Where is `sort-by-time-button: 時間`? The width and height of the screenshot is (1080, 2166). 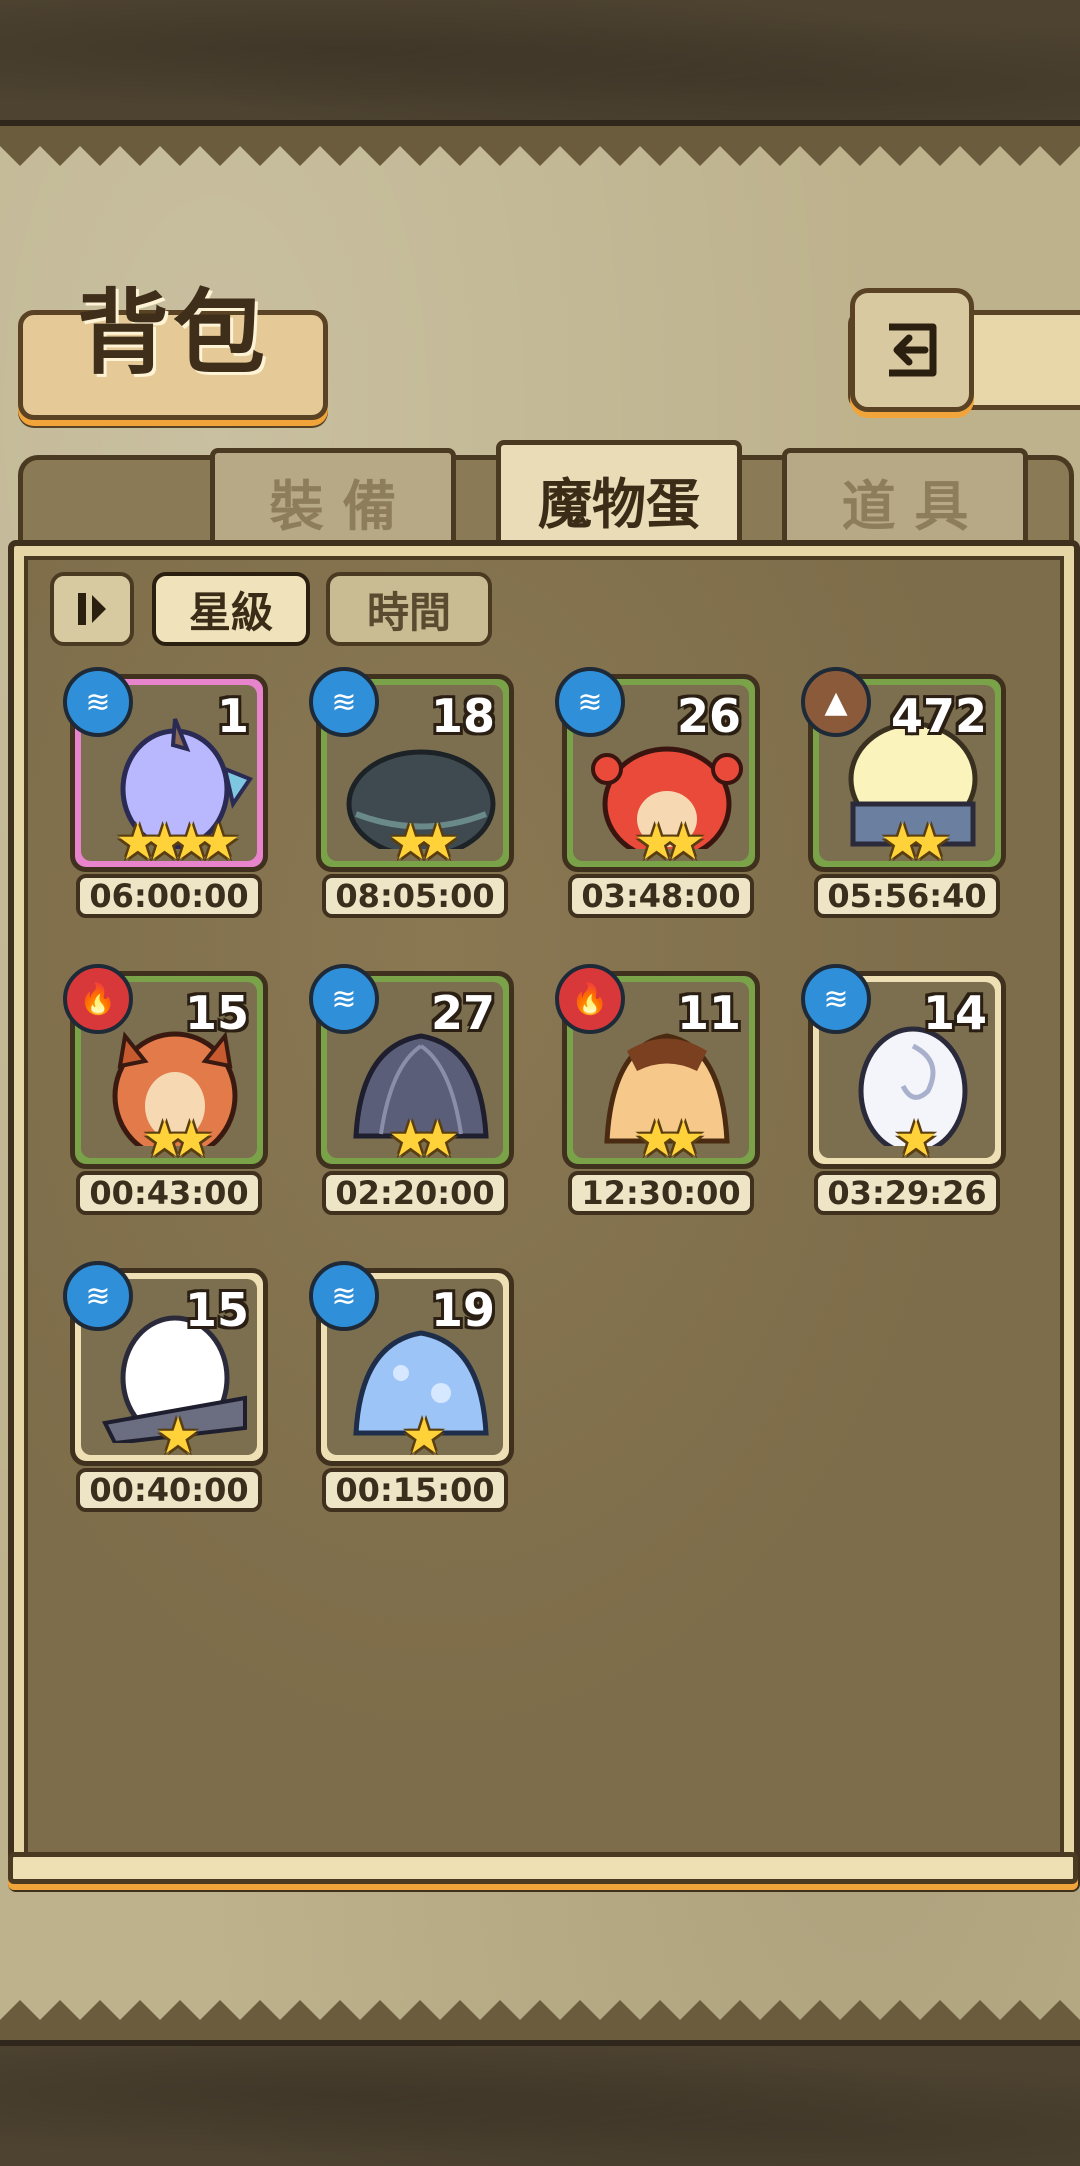 sort-by-time-button: 時間 is located at coordinates (409, 609).